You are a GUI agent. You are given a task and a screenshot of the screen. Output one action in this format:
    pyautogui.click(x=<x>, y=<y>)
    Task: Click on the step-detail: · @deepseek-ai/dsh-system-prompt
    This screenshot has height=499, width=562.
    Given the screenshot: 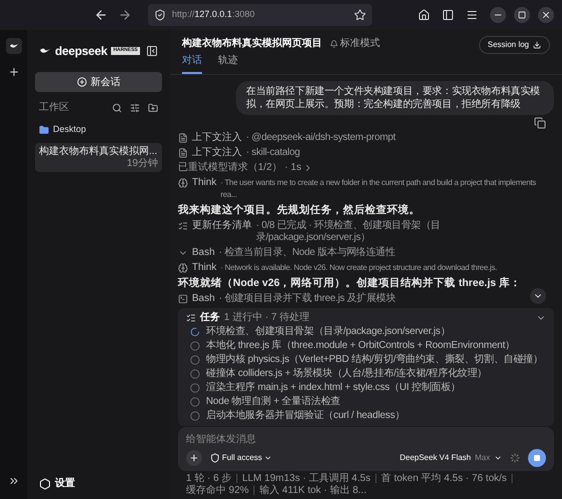 What is the action you would take?
    pyautogui.click(x=321, y=138)
    